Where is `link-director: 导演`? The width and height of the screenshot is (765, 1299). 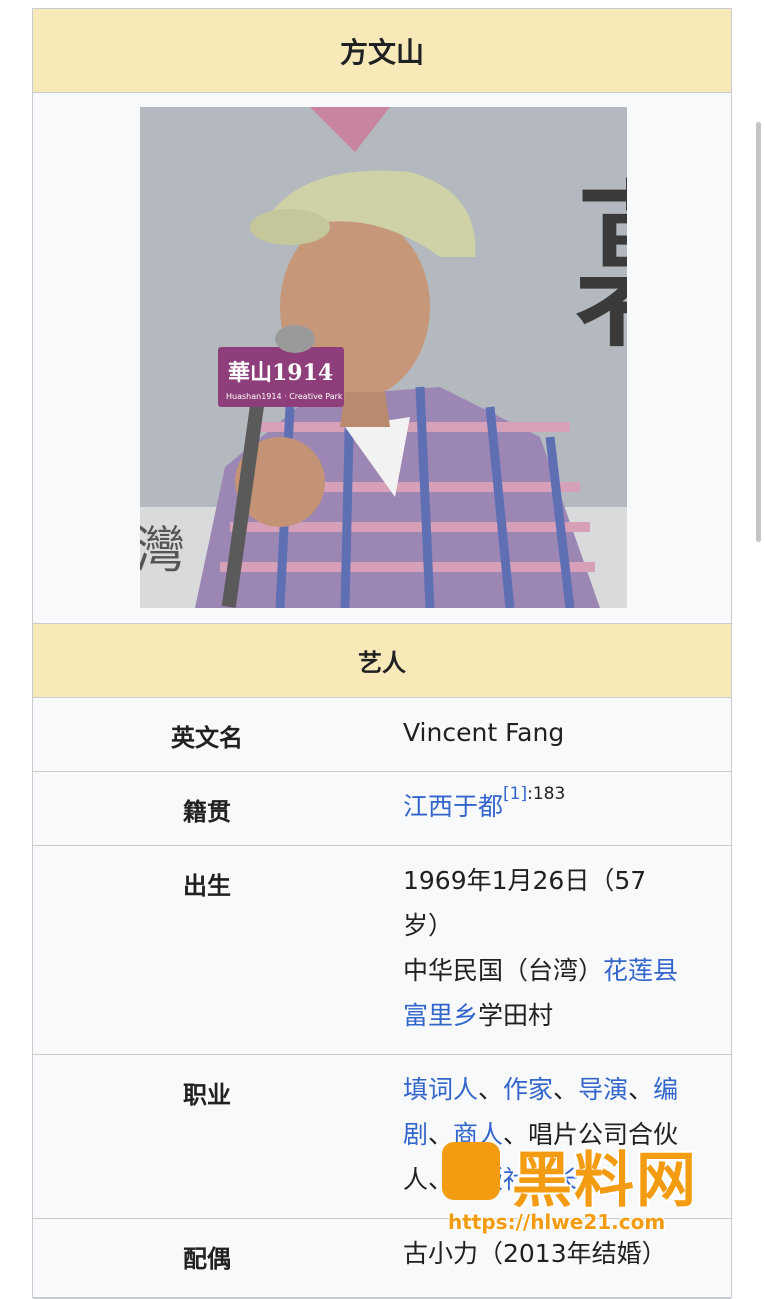
link-director: 导演 is located at coordinates (603, 1089).